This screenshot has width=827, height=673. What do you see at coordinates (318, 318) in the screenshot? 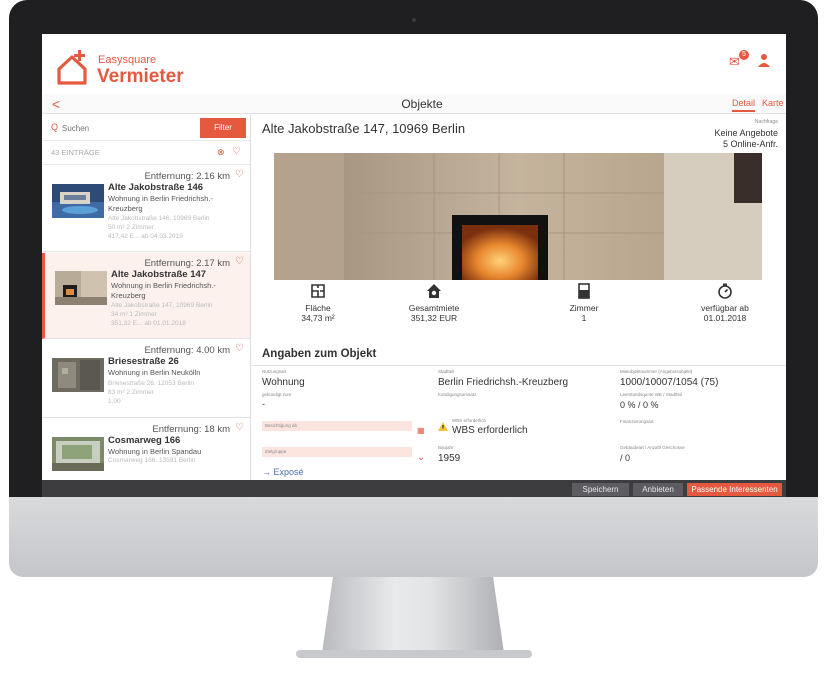
I see `stat-value: 34,73 m²` at bounding box center [318, 318].